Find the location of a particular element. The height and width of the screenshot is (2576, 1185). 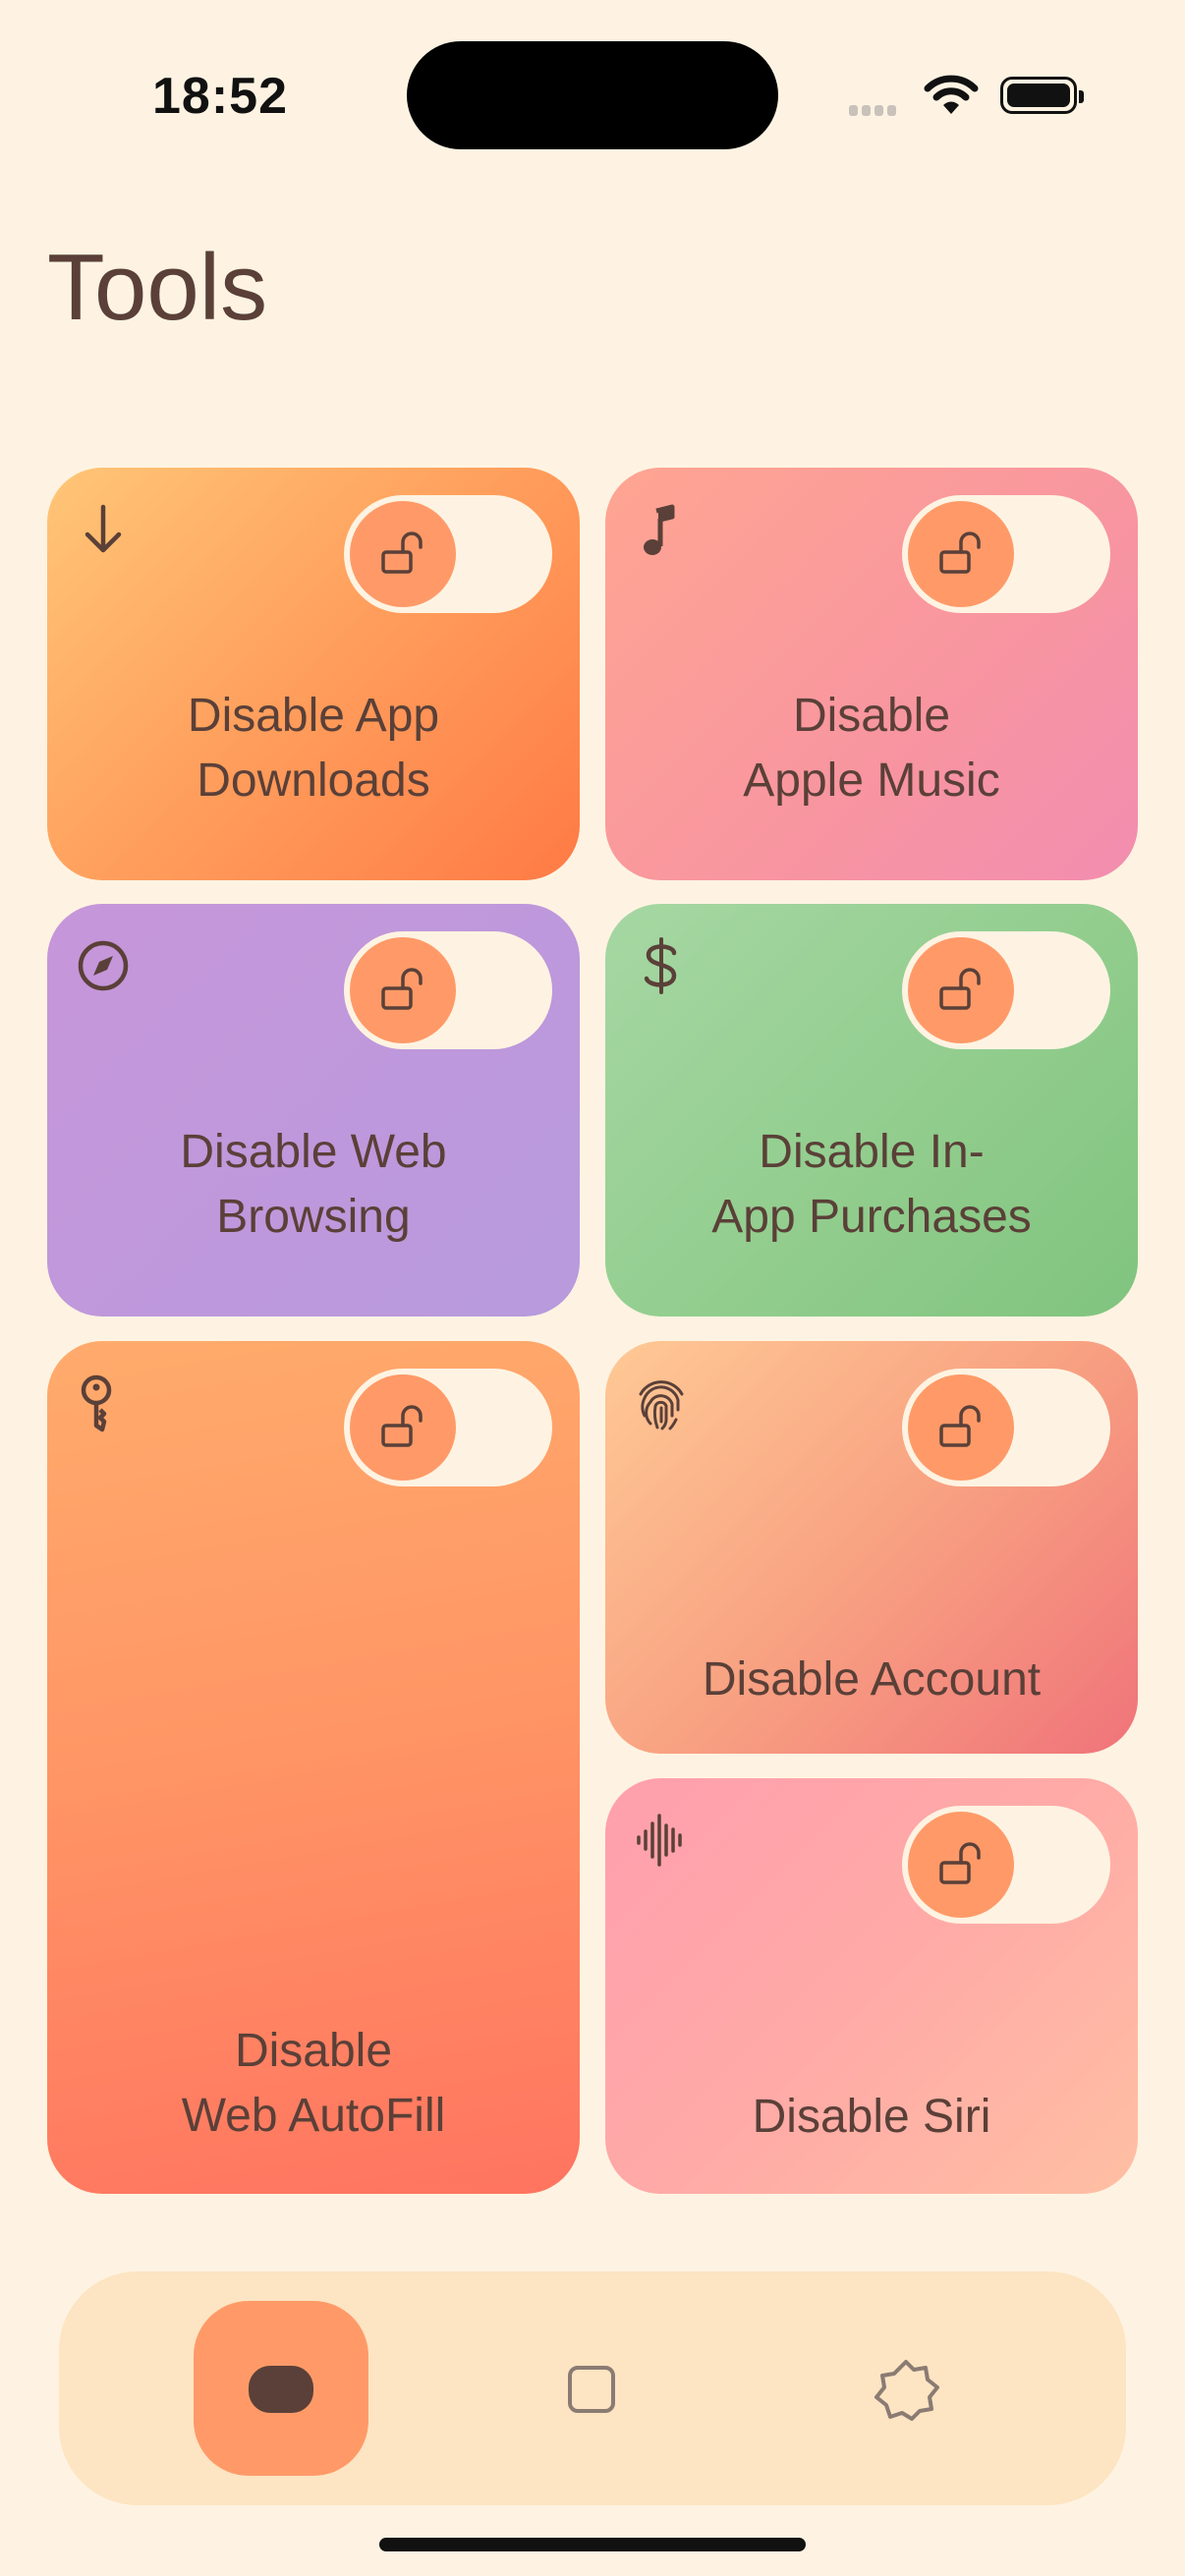

tool-label: Disable Siri is located at coordinates (872, 2117).